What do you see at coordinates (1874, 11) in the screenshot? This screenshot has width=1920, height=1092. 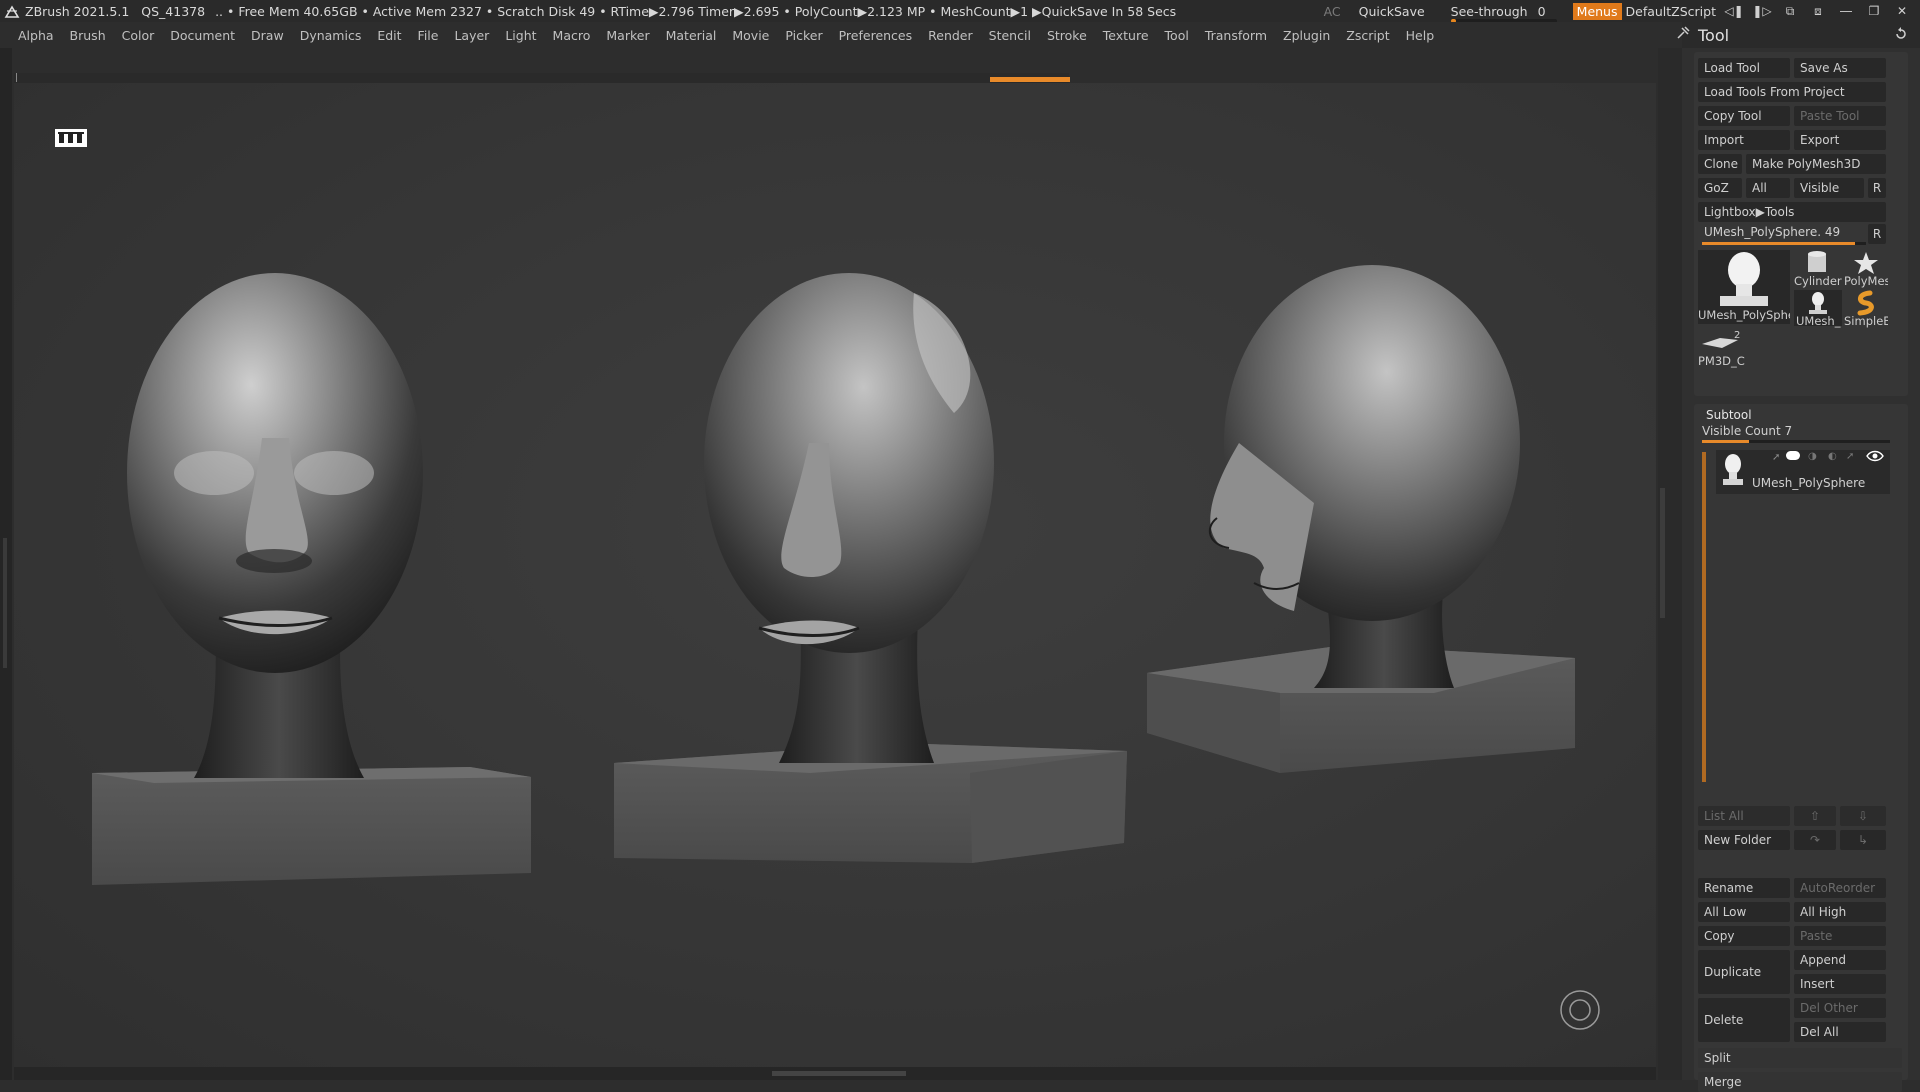 I see `maximize-icon: ❐` at bounding box center [1874, 11].